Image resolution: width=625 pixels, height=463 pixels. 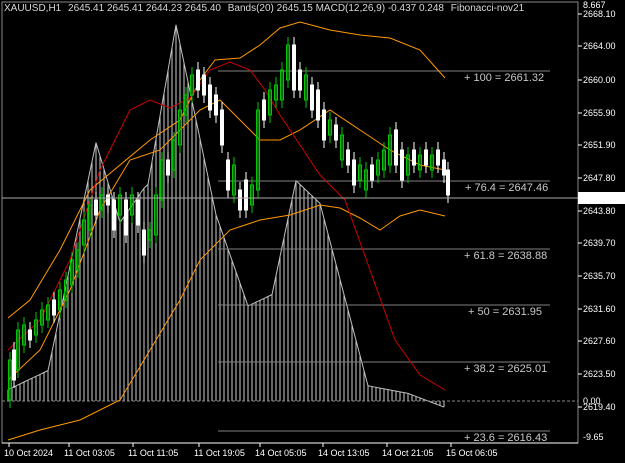 What do you see at coordinates (28, 453) in the screenshot?
I see `time-axis-label: 10 Oct 2024` at bounding box center [28, 453].